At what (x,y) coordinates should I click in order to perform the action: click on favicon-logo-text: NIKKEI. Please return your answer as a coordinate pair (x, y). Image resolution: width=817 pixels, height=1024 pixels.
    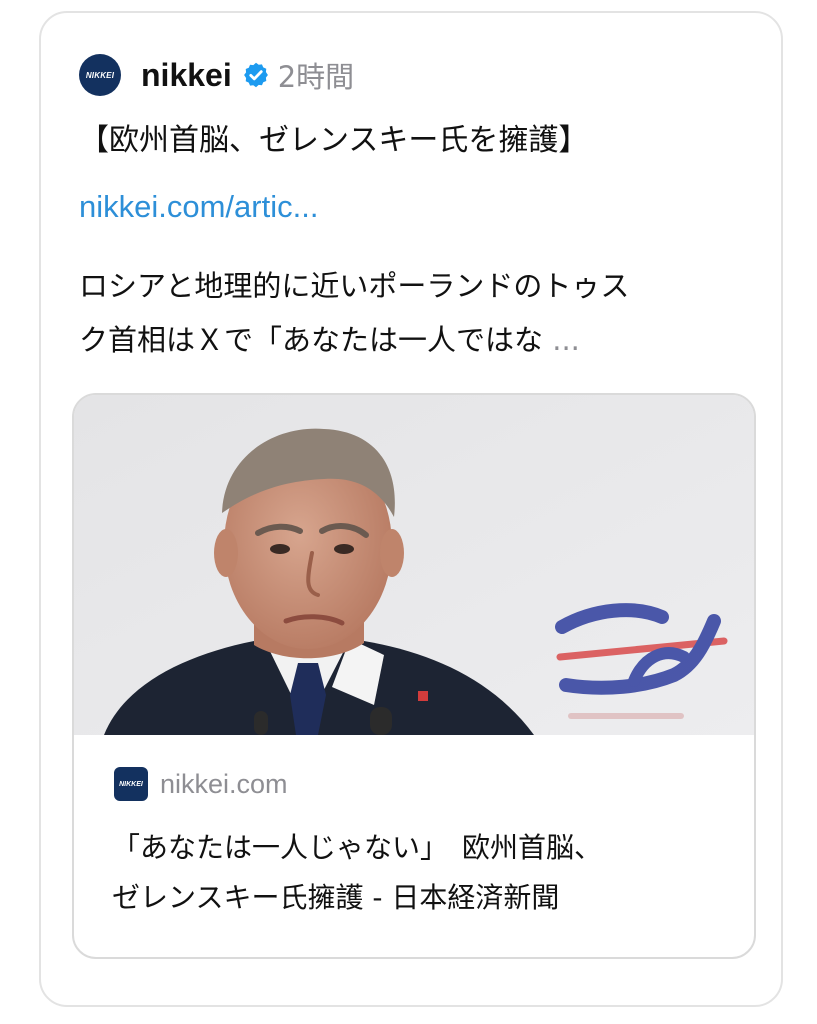
    Looking at the image, I should click on (131, 784).